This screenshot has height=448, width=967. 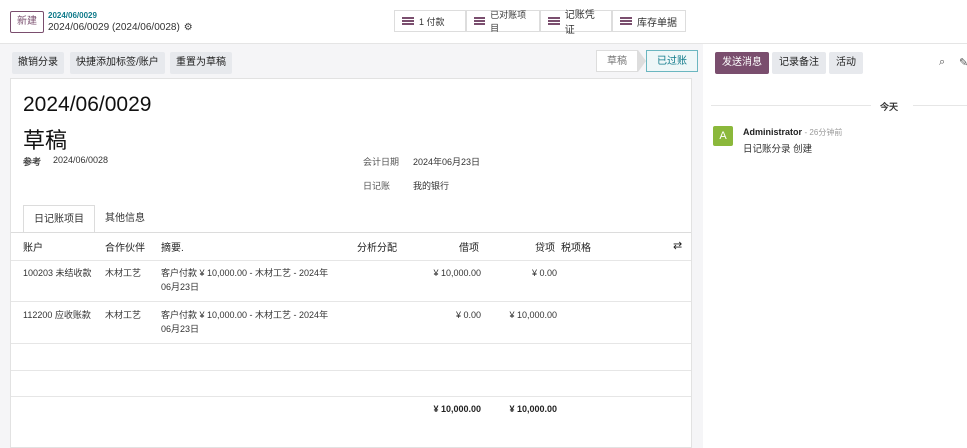 What do you see at coordinates (544, 273) in the screenshot?
I see `cell-credit: ¥ 0.00` at bounding box center [544, 273].